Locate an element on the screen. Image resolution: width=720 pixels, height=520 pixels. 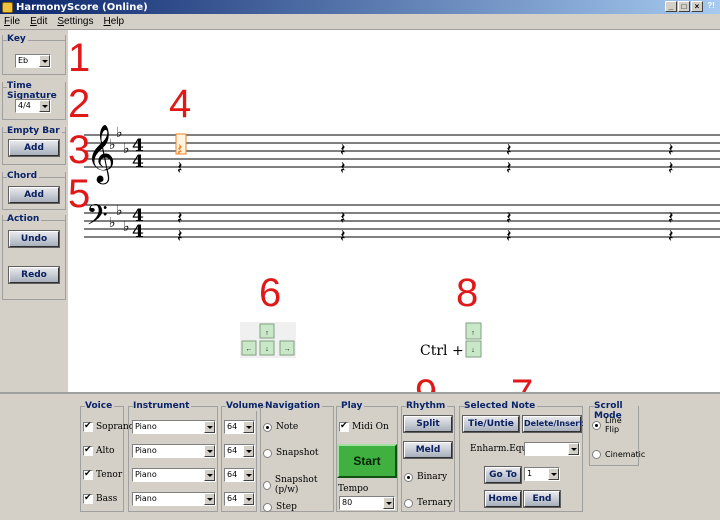
tenor-volume-select: 64 is located at coordinates (239, 475).